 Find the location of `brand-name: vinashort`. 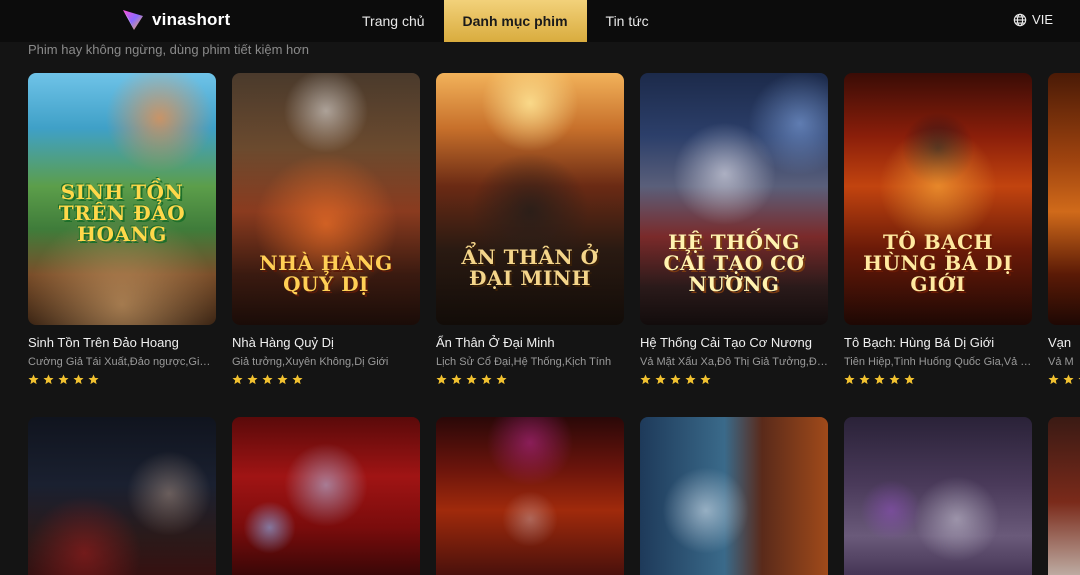

brand-name: vinashort is located at coordinates (191, 19).